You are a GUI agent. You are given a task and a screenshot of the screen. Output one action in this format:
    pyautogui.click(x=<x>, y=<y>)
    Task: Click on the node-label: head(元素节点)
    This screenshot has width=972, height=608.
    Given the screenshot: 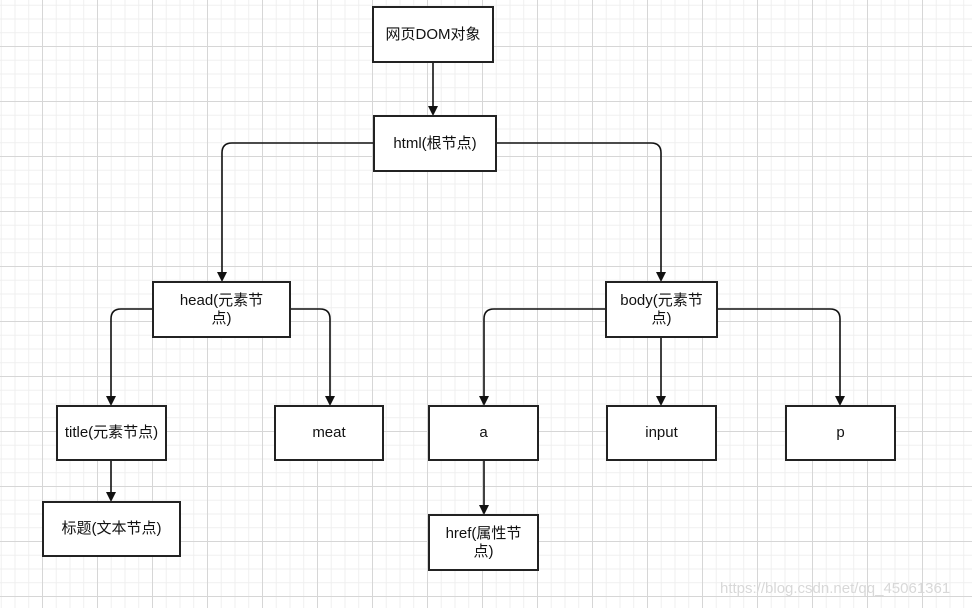 What is the action you would take?
    pyautogui.click(x=221, y=309)
    